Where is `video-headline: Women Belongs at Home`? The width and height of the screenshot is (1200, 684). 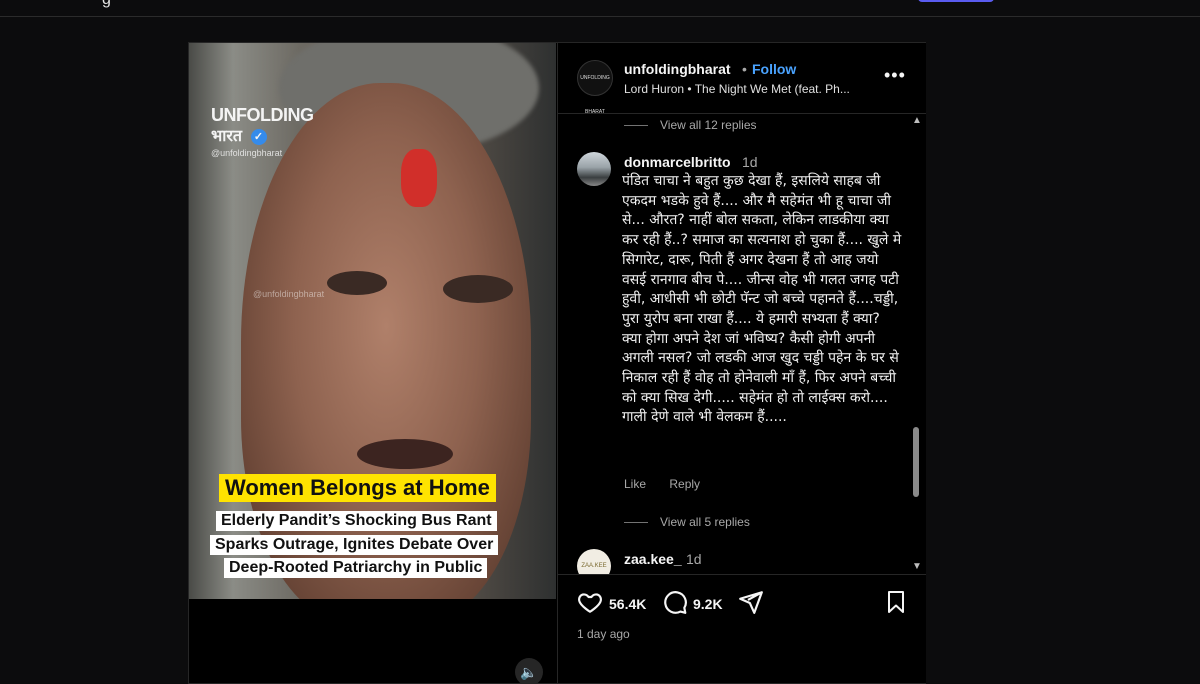
video-headline: Women Belongs at Home is located at coordinates (357, 488).